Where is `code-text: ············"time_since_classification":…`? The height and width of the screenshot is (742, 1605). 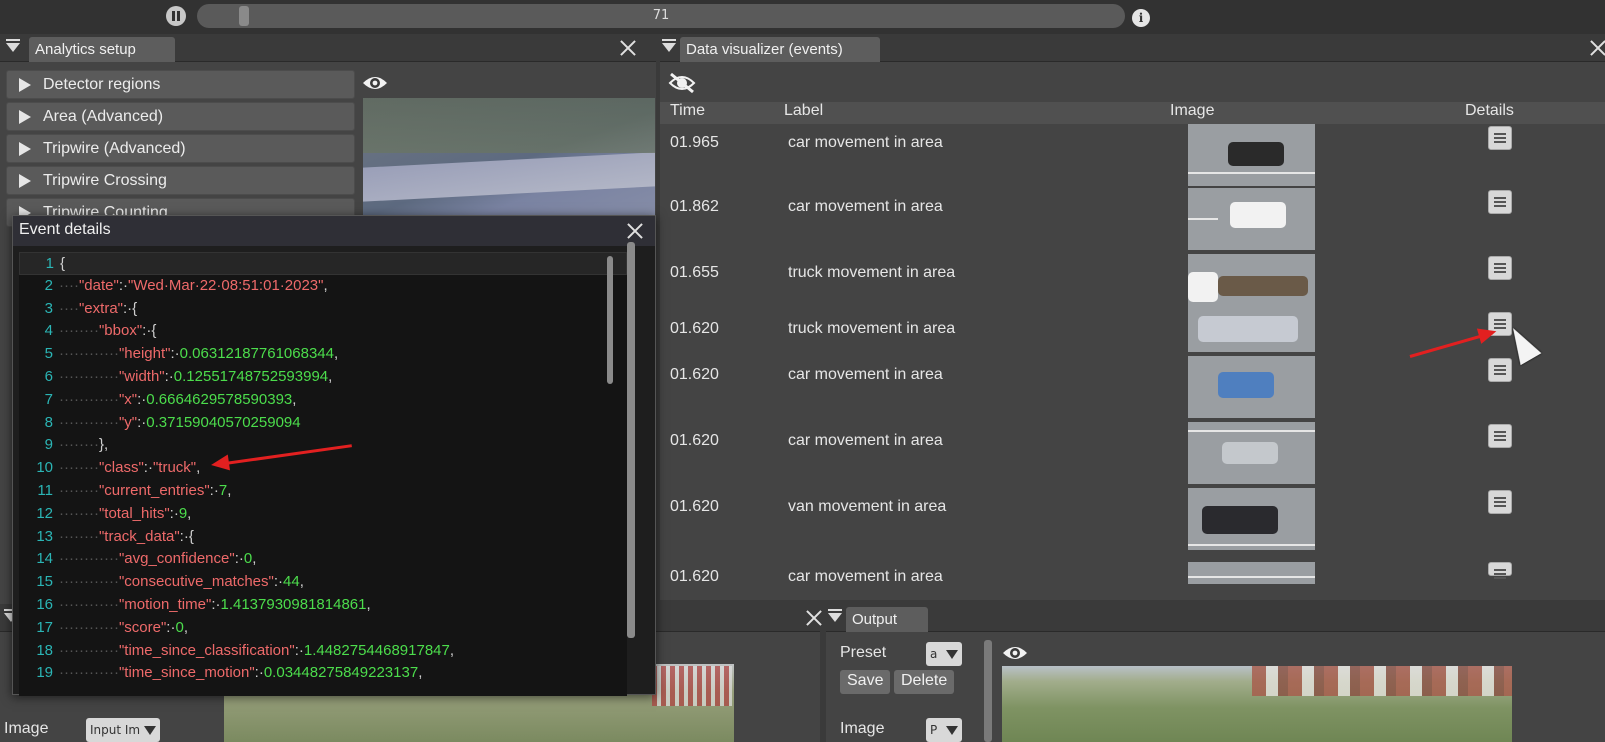
code-text: ············"time_since_classification":… is located at coordinates (257, 650).